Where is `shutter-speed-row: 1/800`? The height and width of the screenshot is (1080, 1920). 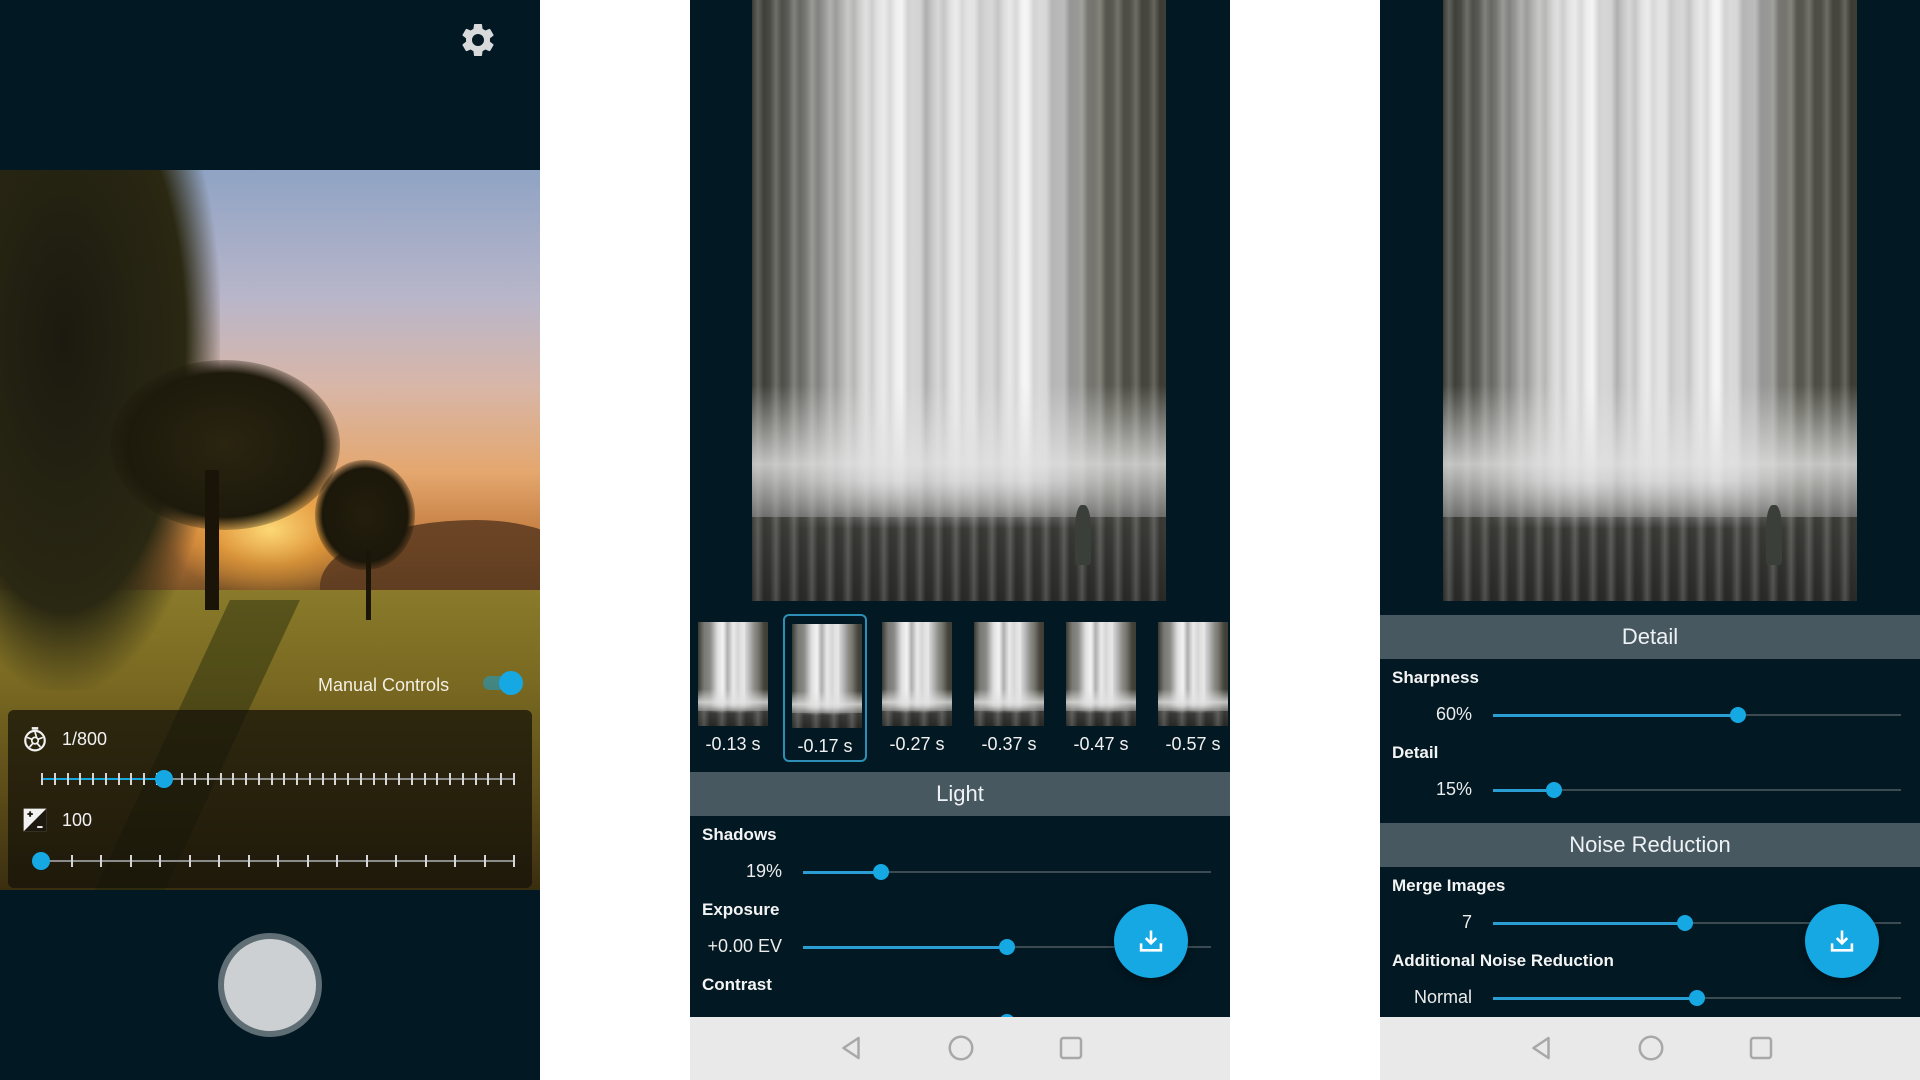 shutter-speed-row: 1/800 is located at coordinates (64, 739).